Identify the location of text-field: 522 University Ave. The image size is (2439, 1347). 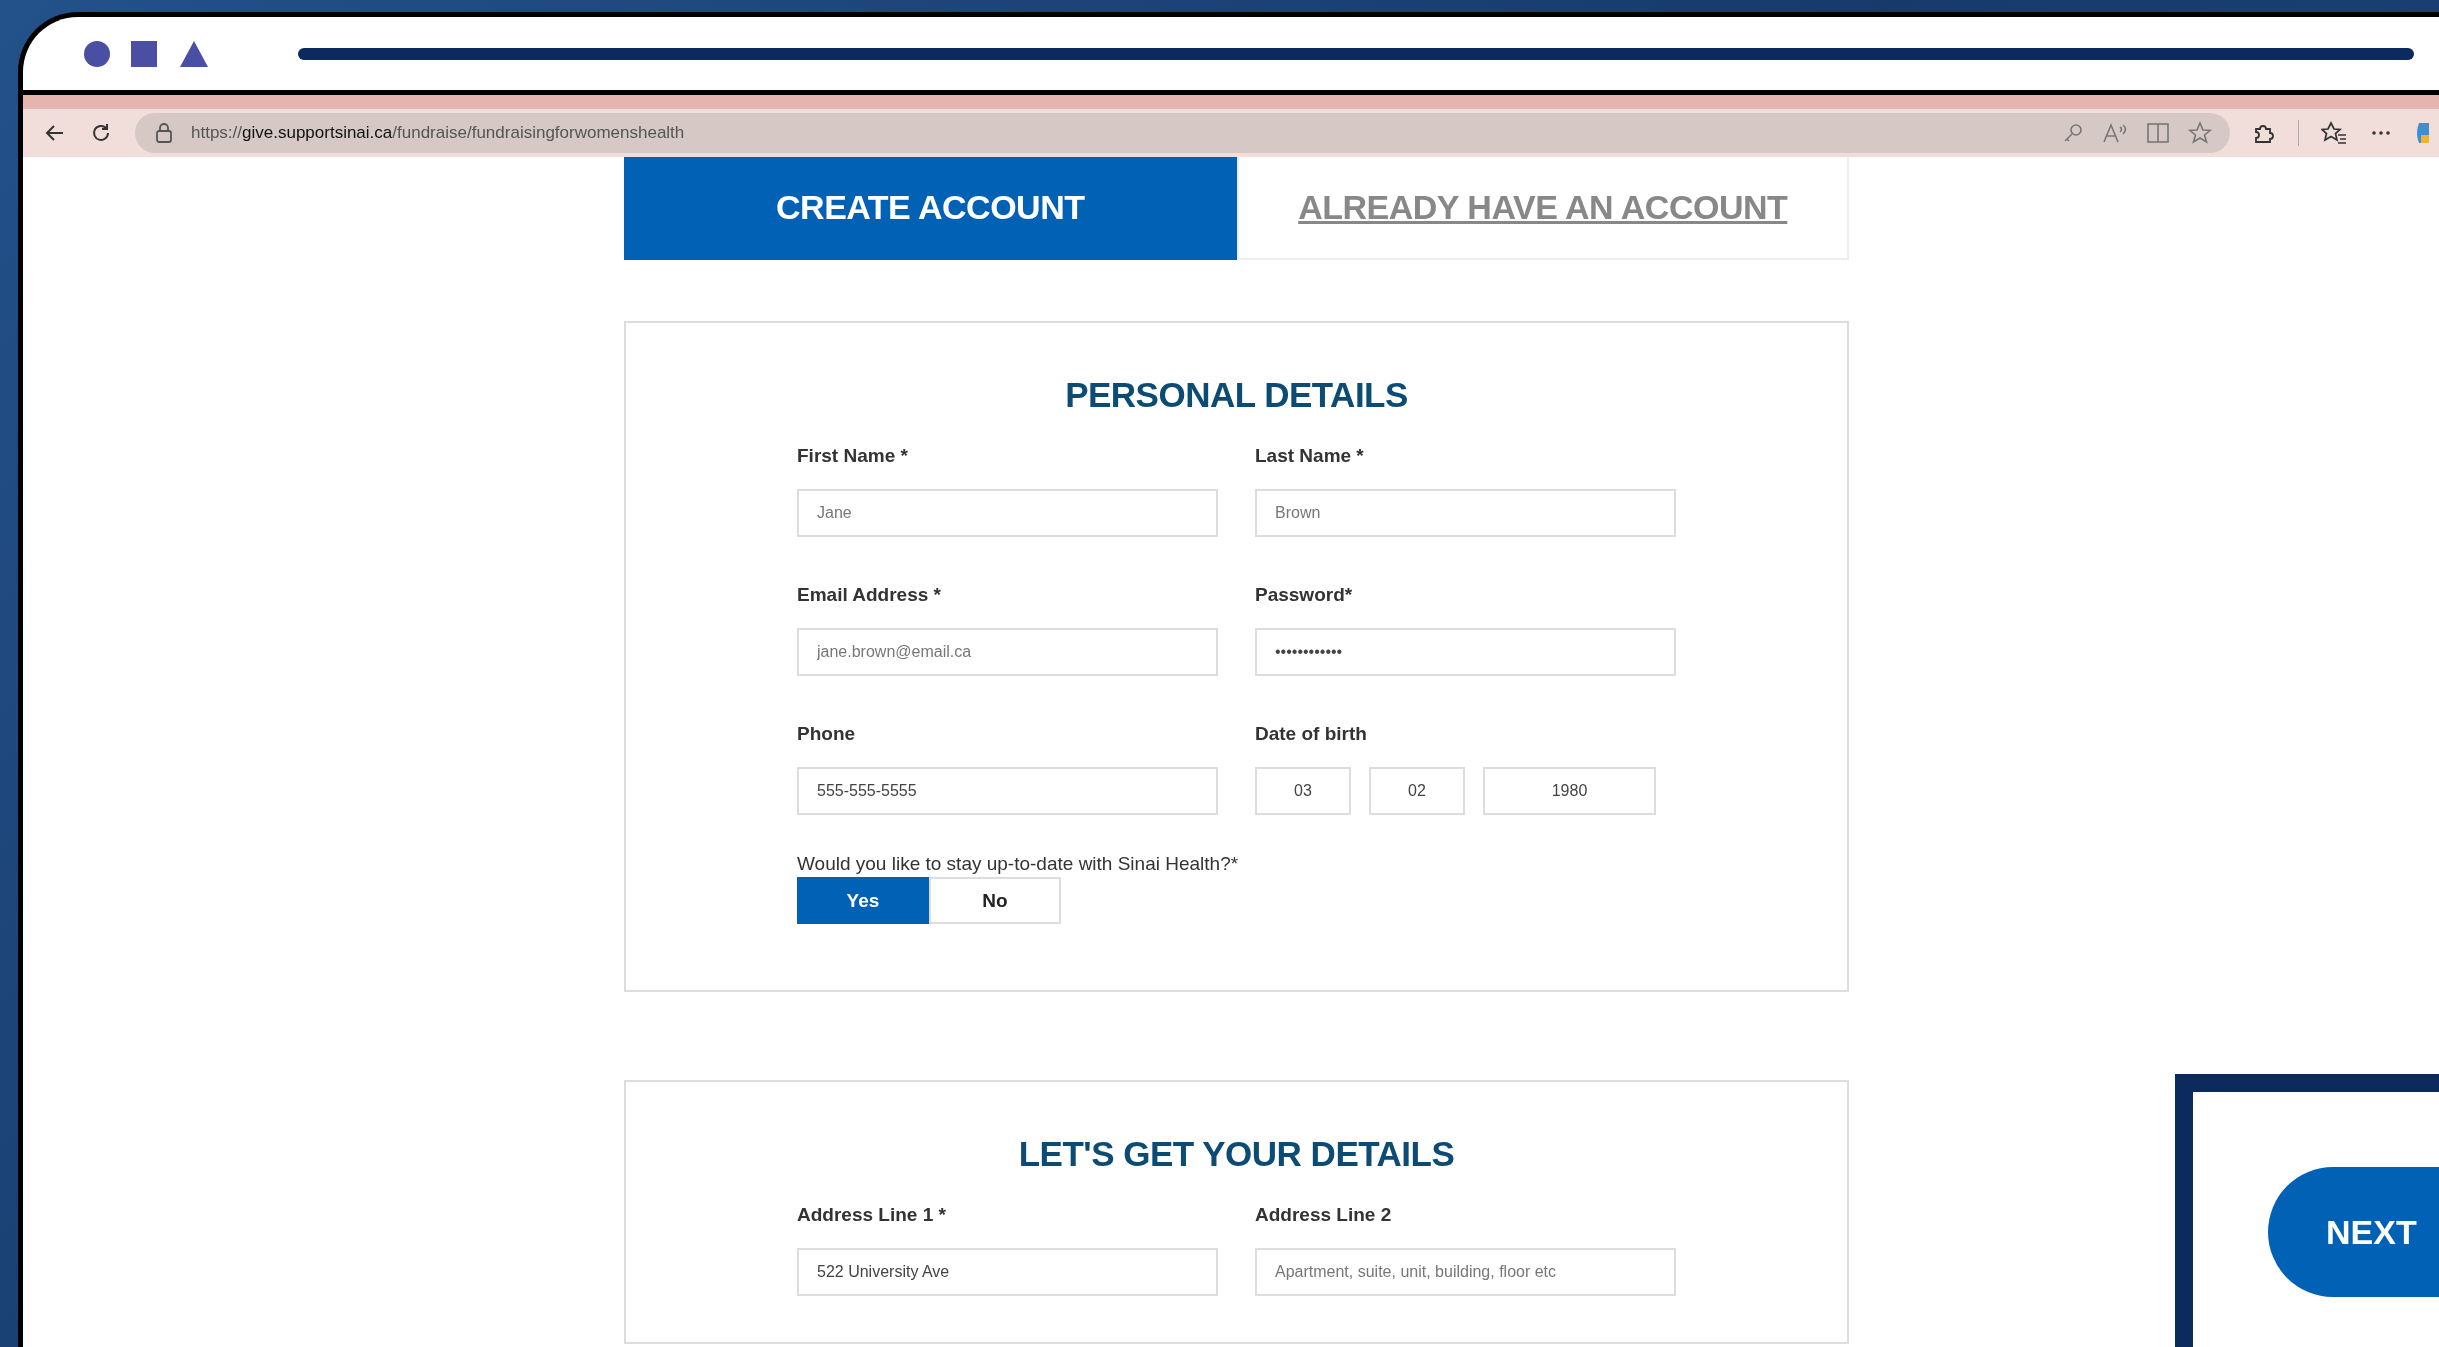
(1007, 1272).